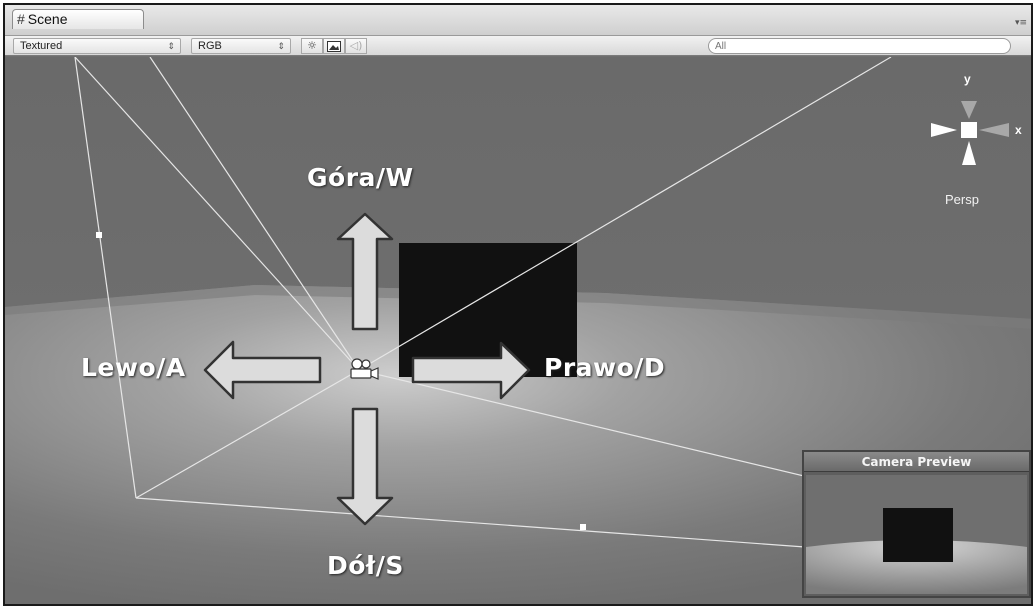  I want to click on render-mode-dropdown: Textured ⇕, so click(97, 46).